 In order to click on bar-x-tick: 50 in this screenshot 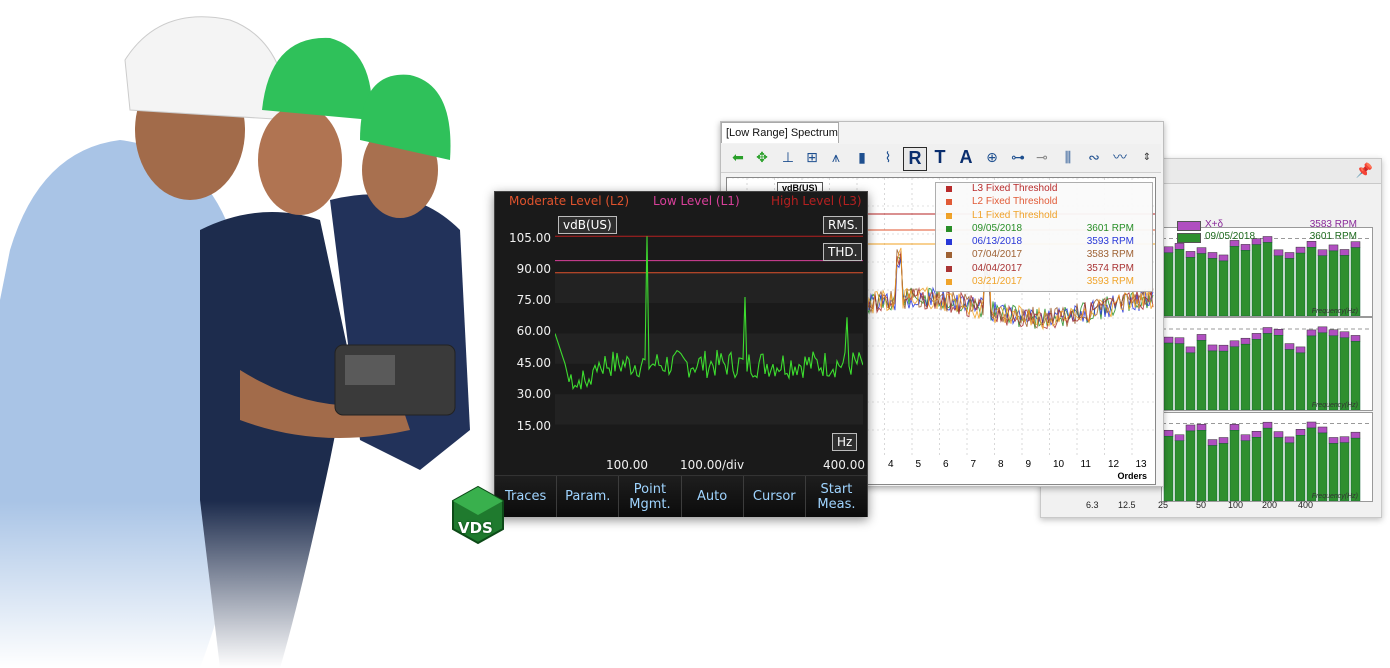, I will do `click(1201, 505)`.